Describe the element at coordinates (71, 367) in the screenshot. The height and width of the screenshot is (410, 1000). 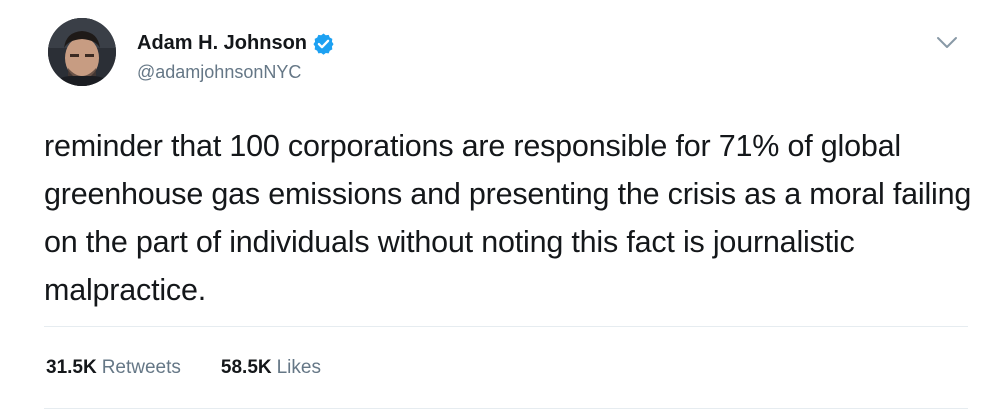
I see `retweets-count: 31.5K` at that location.